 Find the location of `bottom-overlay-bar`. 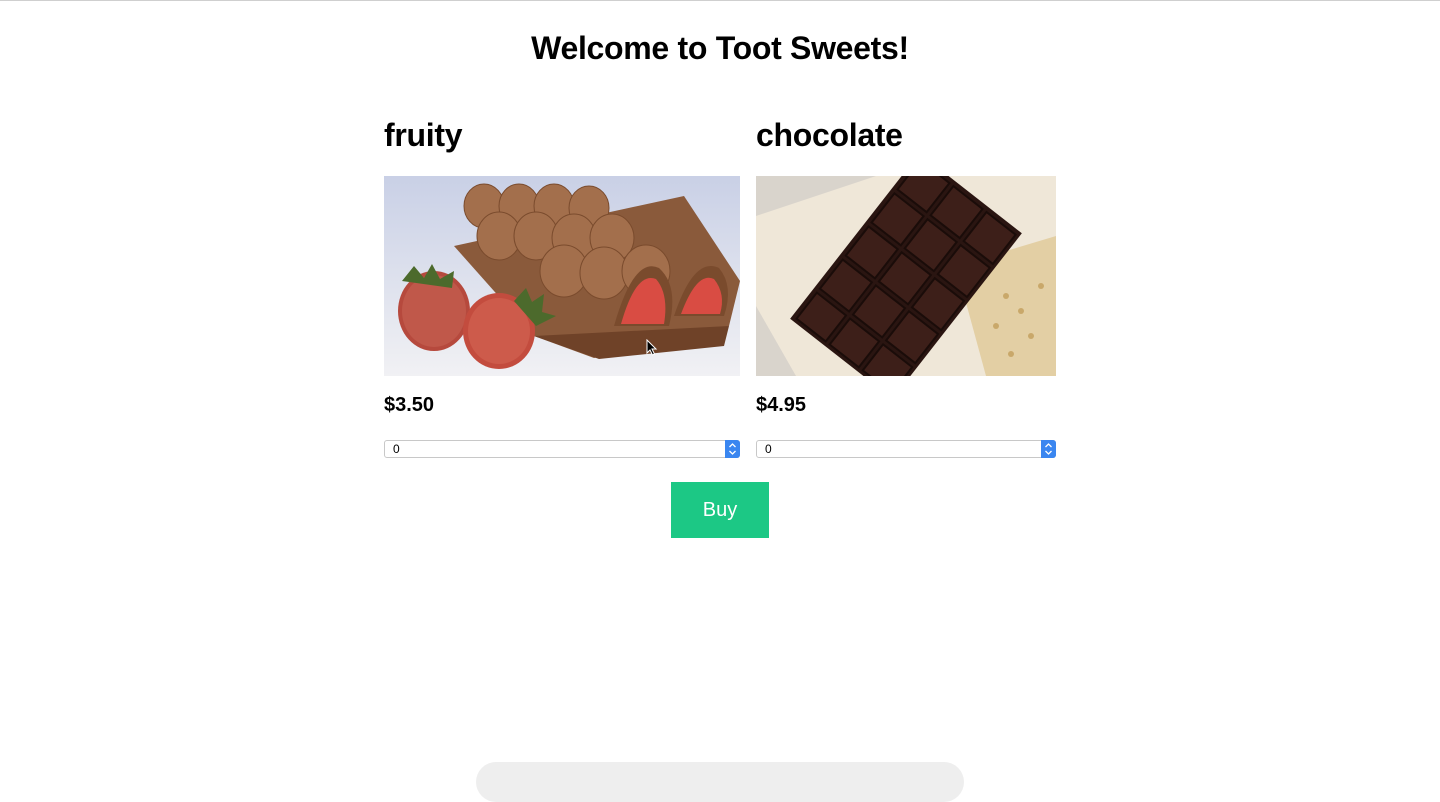

bottom-overlay-bar is located at coordinates (720, 782).